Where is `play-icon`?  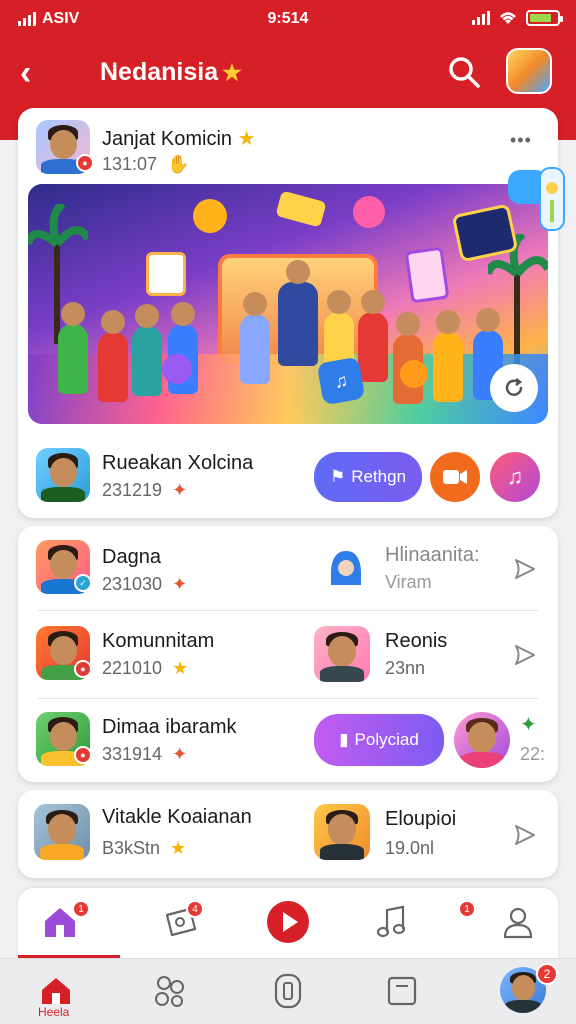
play-icon is located at coordinates (288, 922).